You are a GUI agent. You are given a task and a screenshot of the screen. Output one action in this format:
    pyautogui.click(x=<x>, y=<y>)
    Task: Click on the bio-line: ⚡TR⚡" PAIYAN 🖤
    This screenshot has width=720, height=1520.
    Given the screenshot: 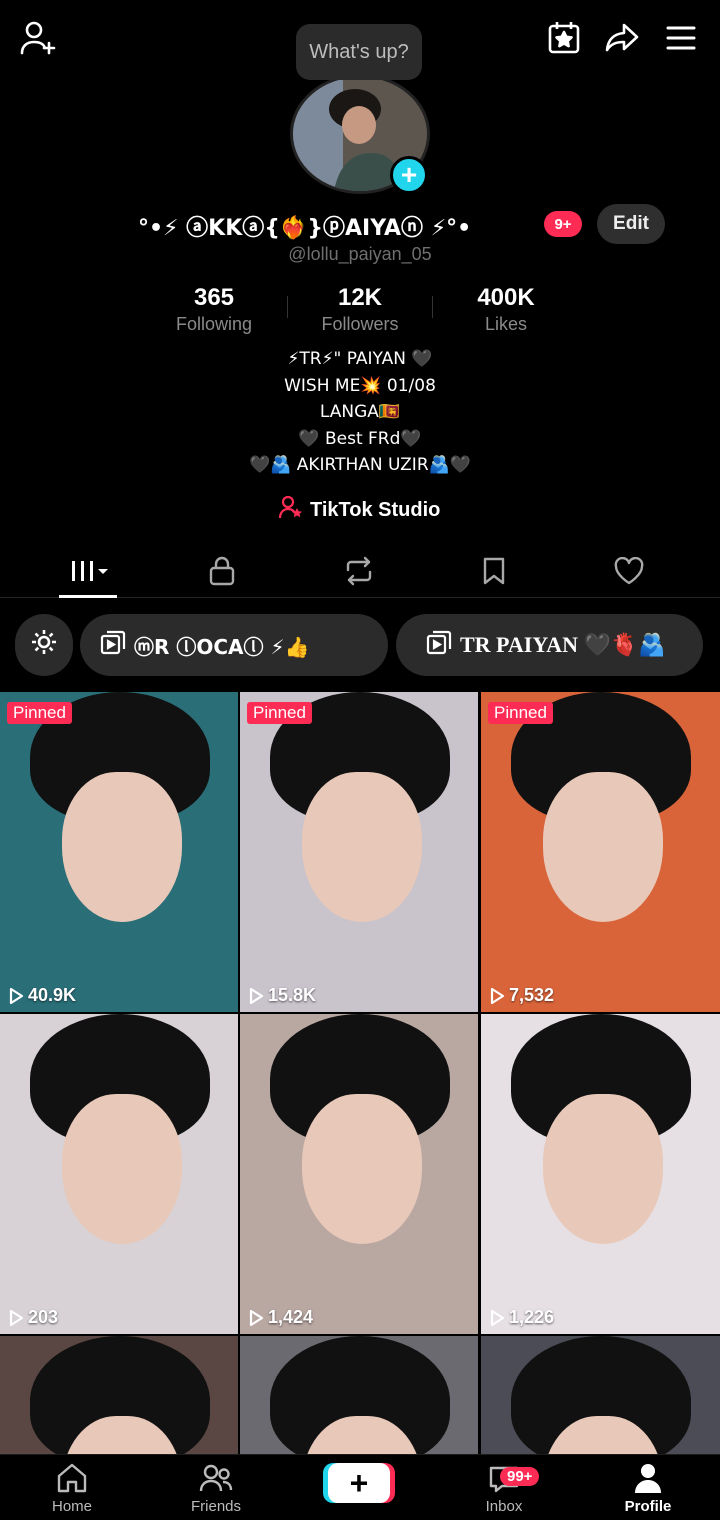 What is the action you would take?
    pyautogui.click(x=360, y=359)
    